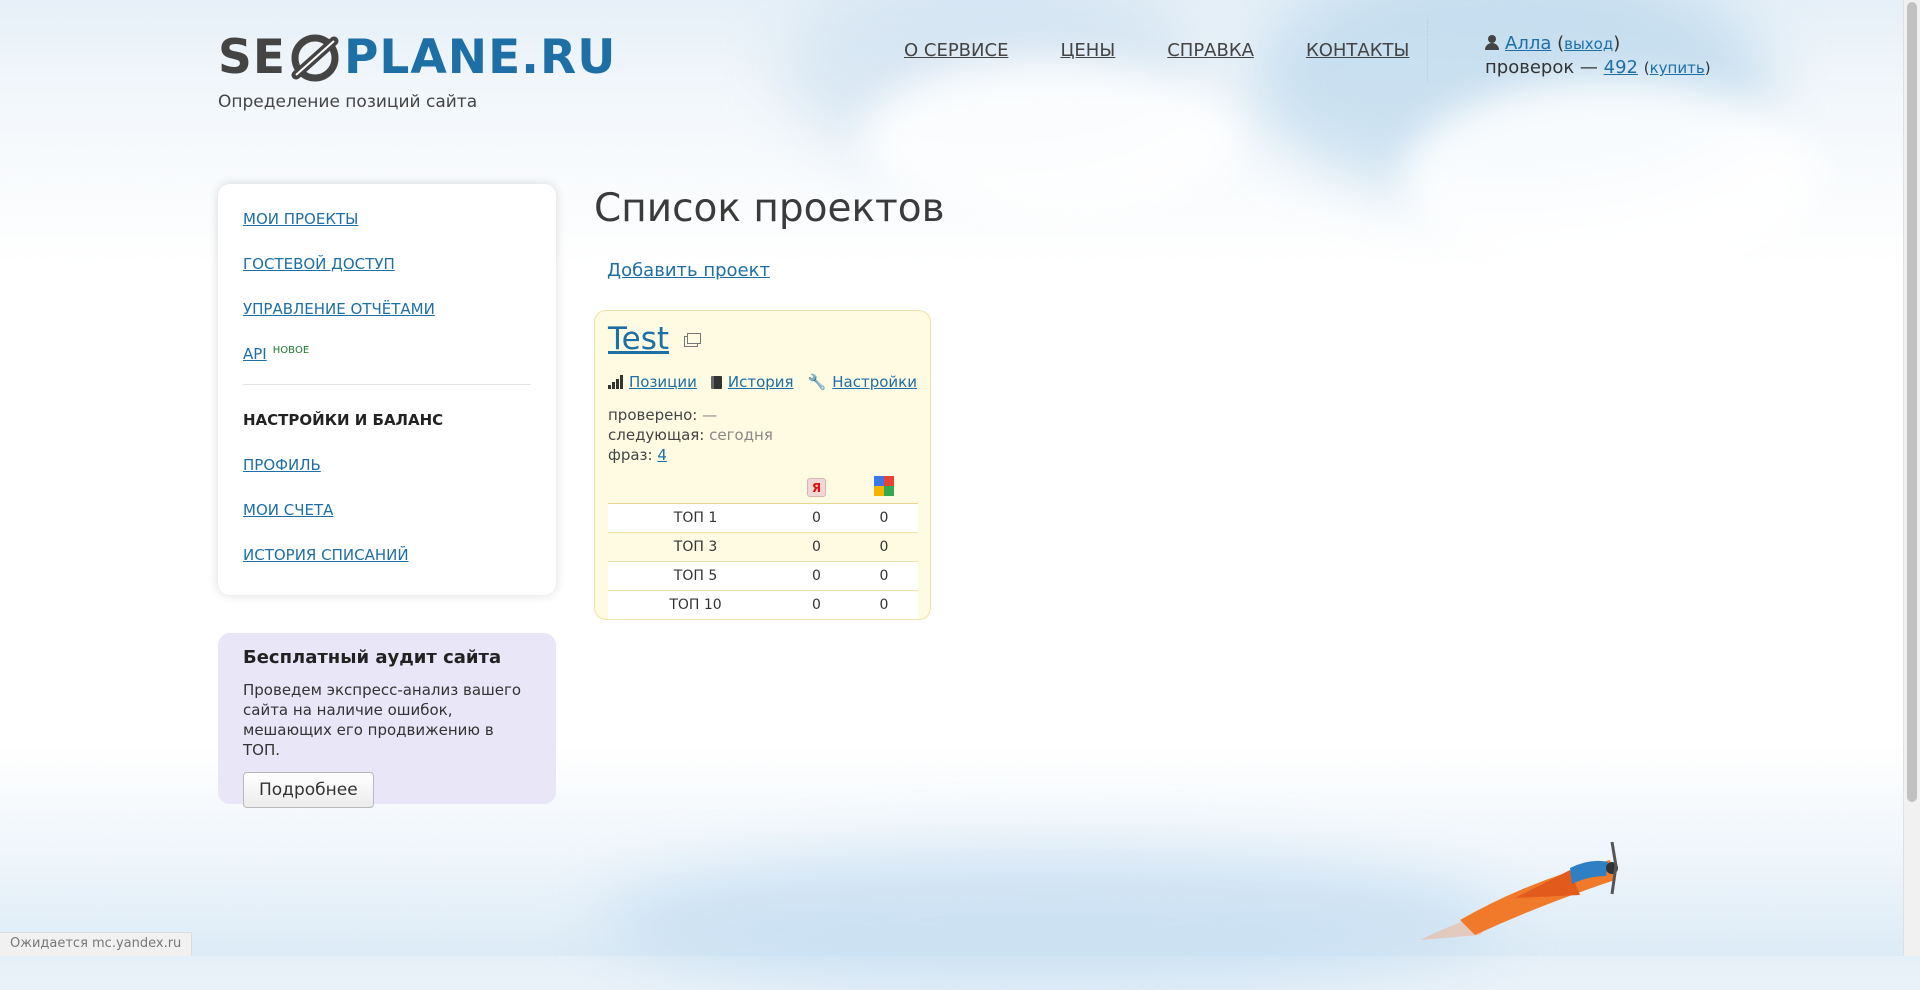 The height and width of the screenshot is (990, 1920). What do you see at coordinates (1621, 67) in the screenshot?
I see `checks-count-link: 492` at bounding box center [1621, 67].